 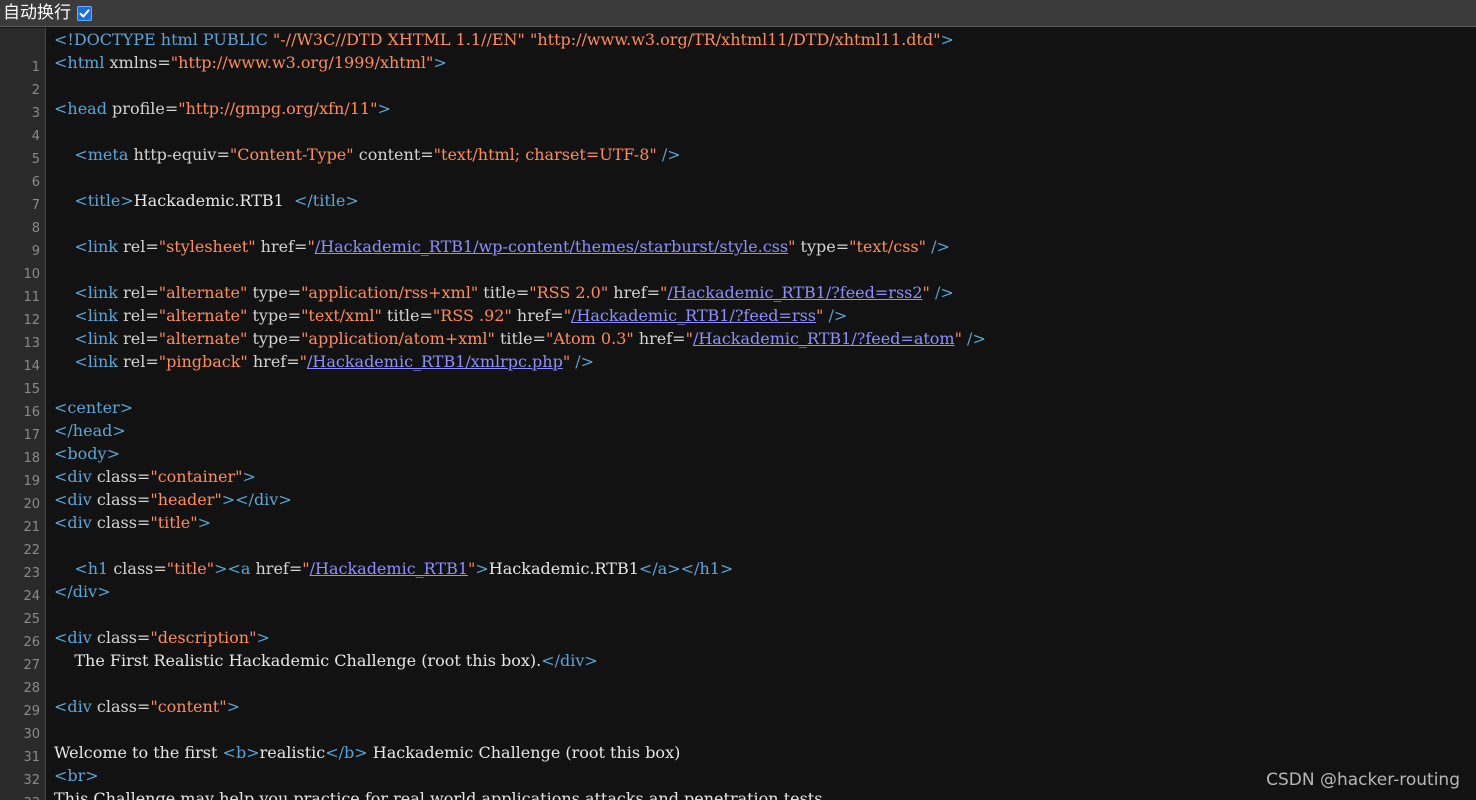 What do you see at coordinates (123, 637) in the screenshot?
I see `code-token: class=` at bounding box center [123, 637].